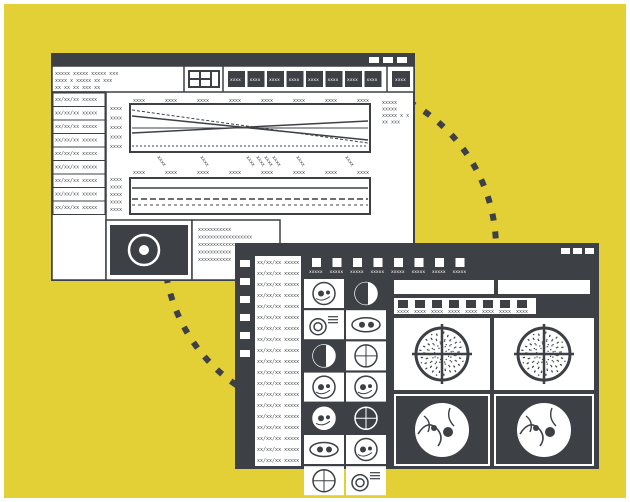 The width and height of the screenshot is (630, 502). Describe the element at coordinates (388, 60) in the screenshot. I see `window-control-icons` at that location.